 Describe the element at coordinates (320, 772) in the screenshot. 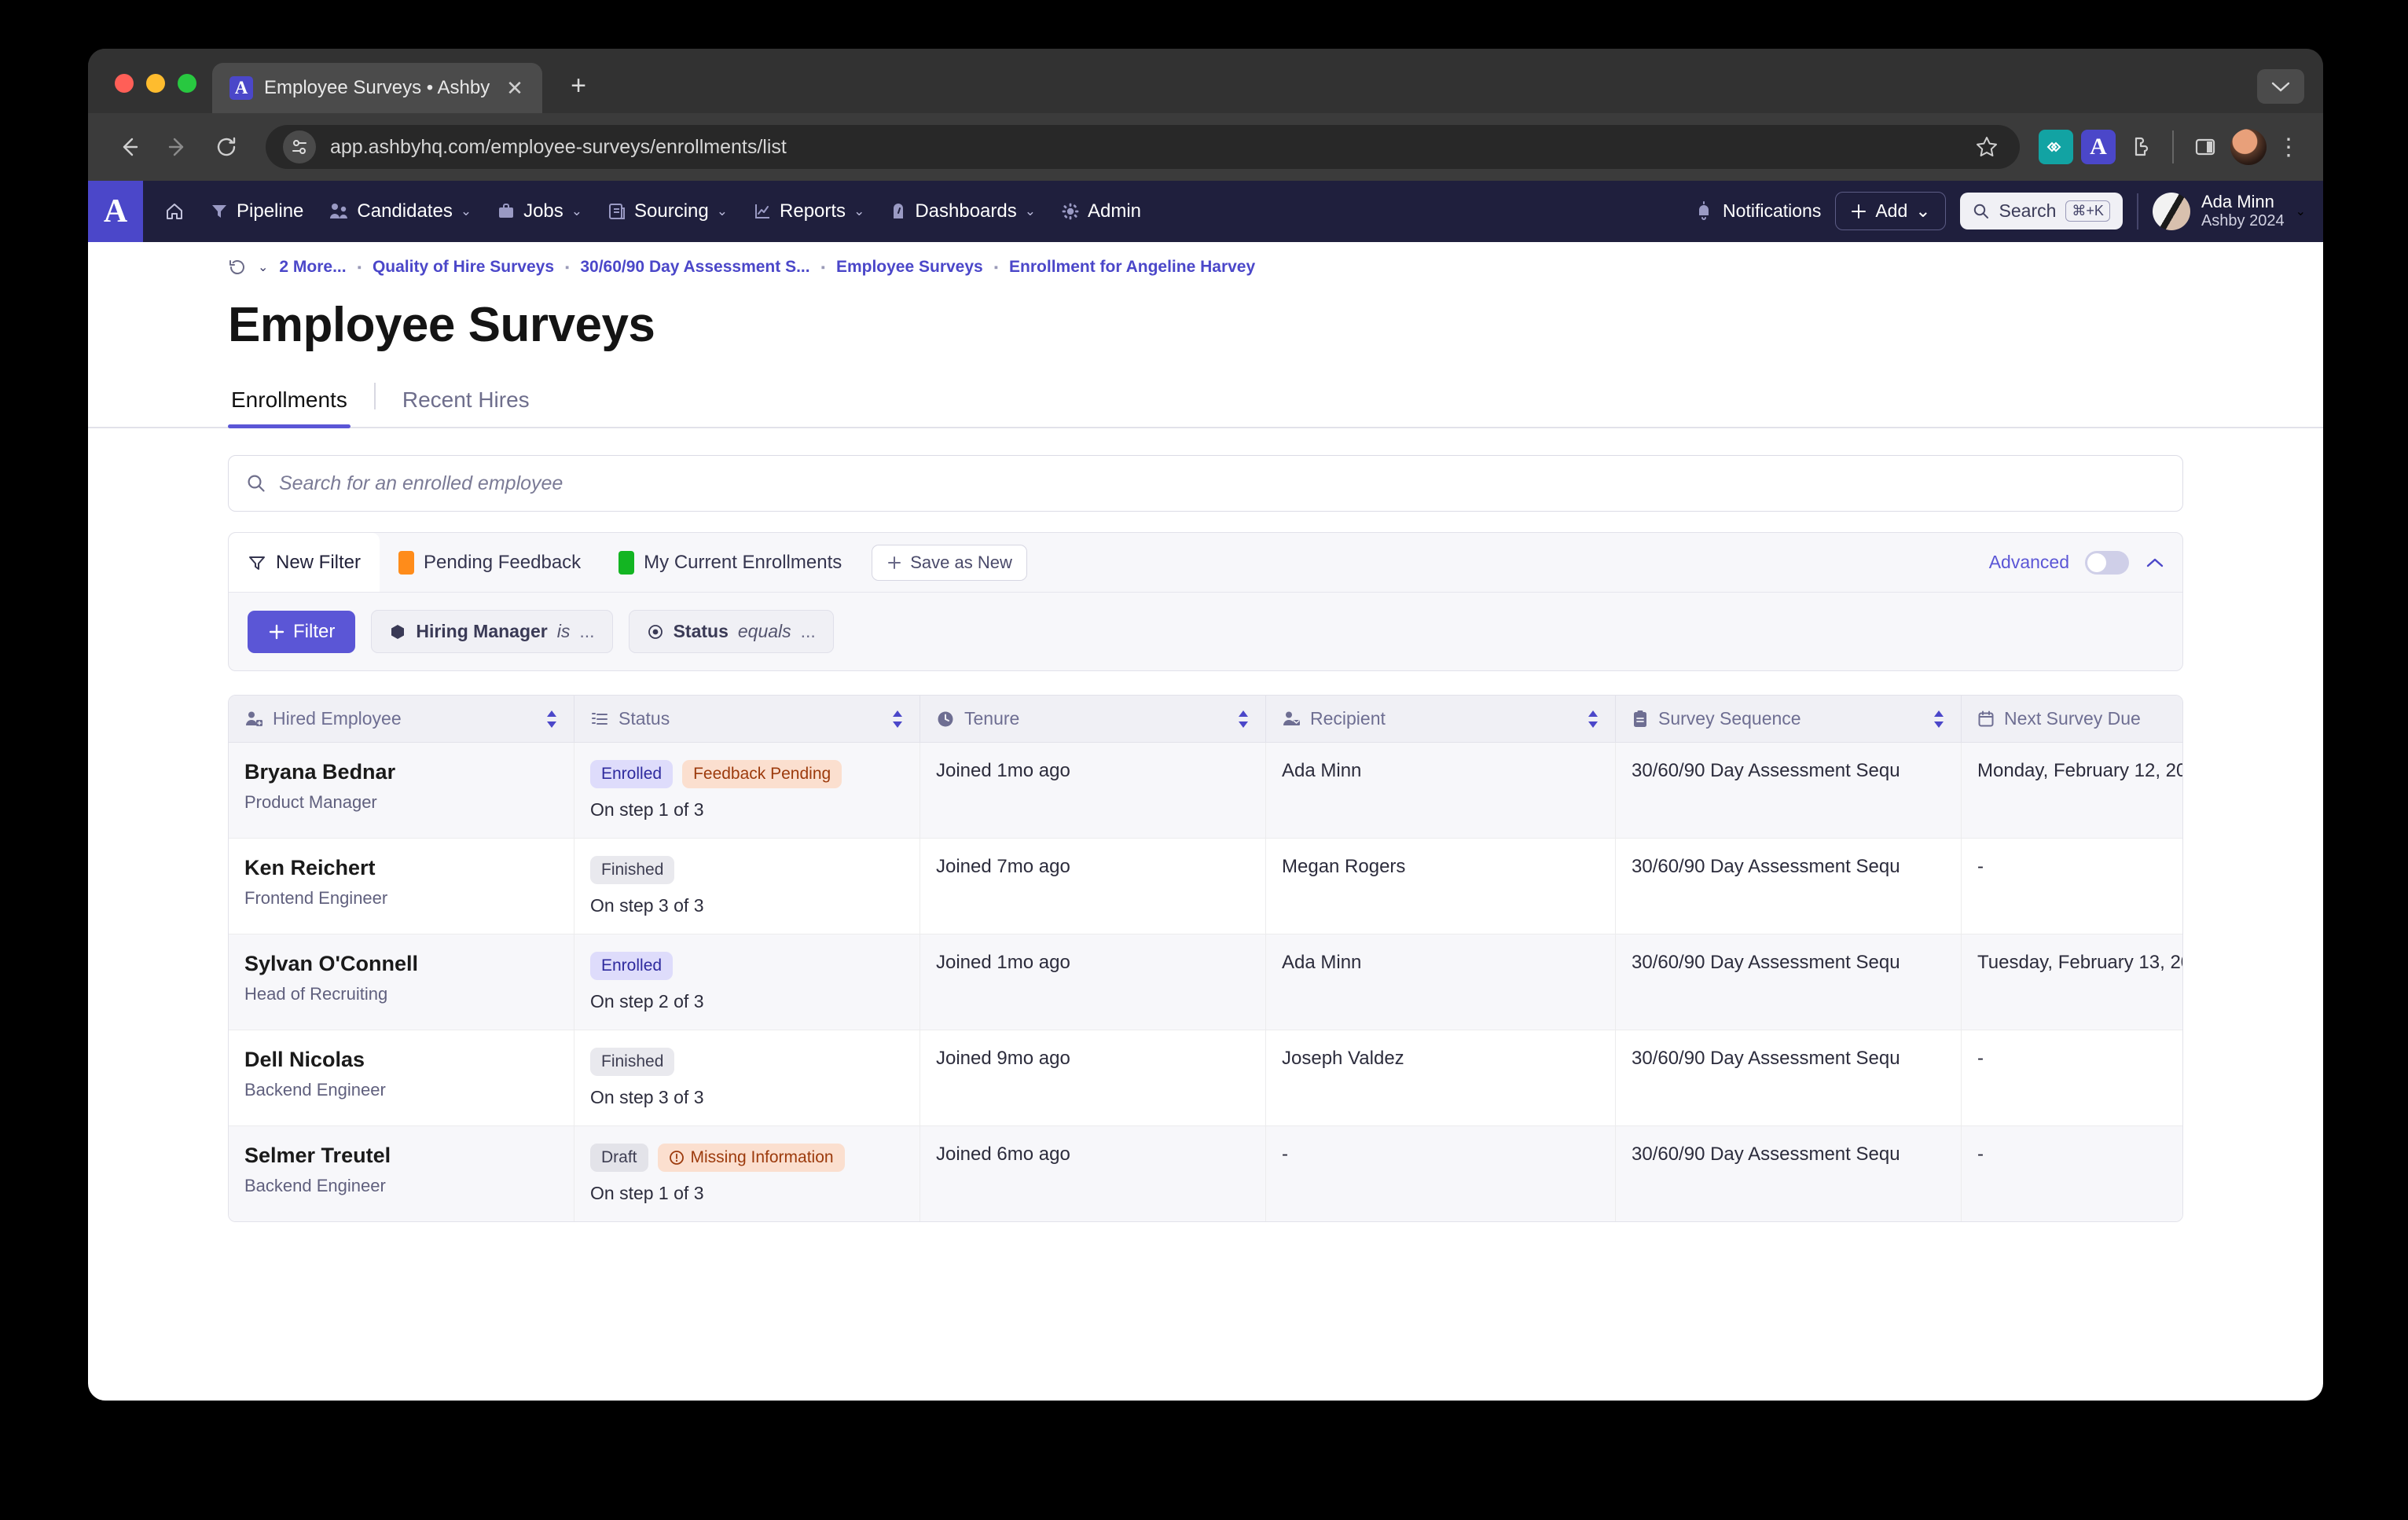

I see `employee-name: Bryana Bednar` at that location.